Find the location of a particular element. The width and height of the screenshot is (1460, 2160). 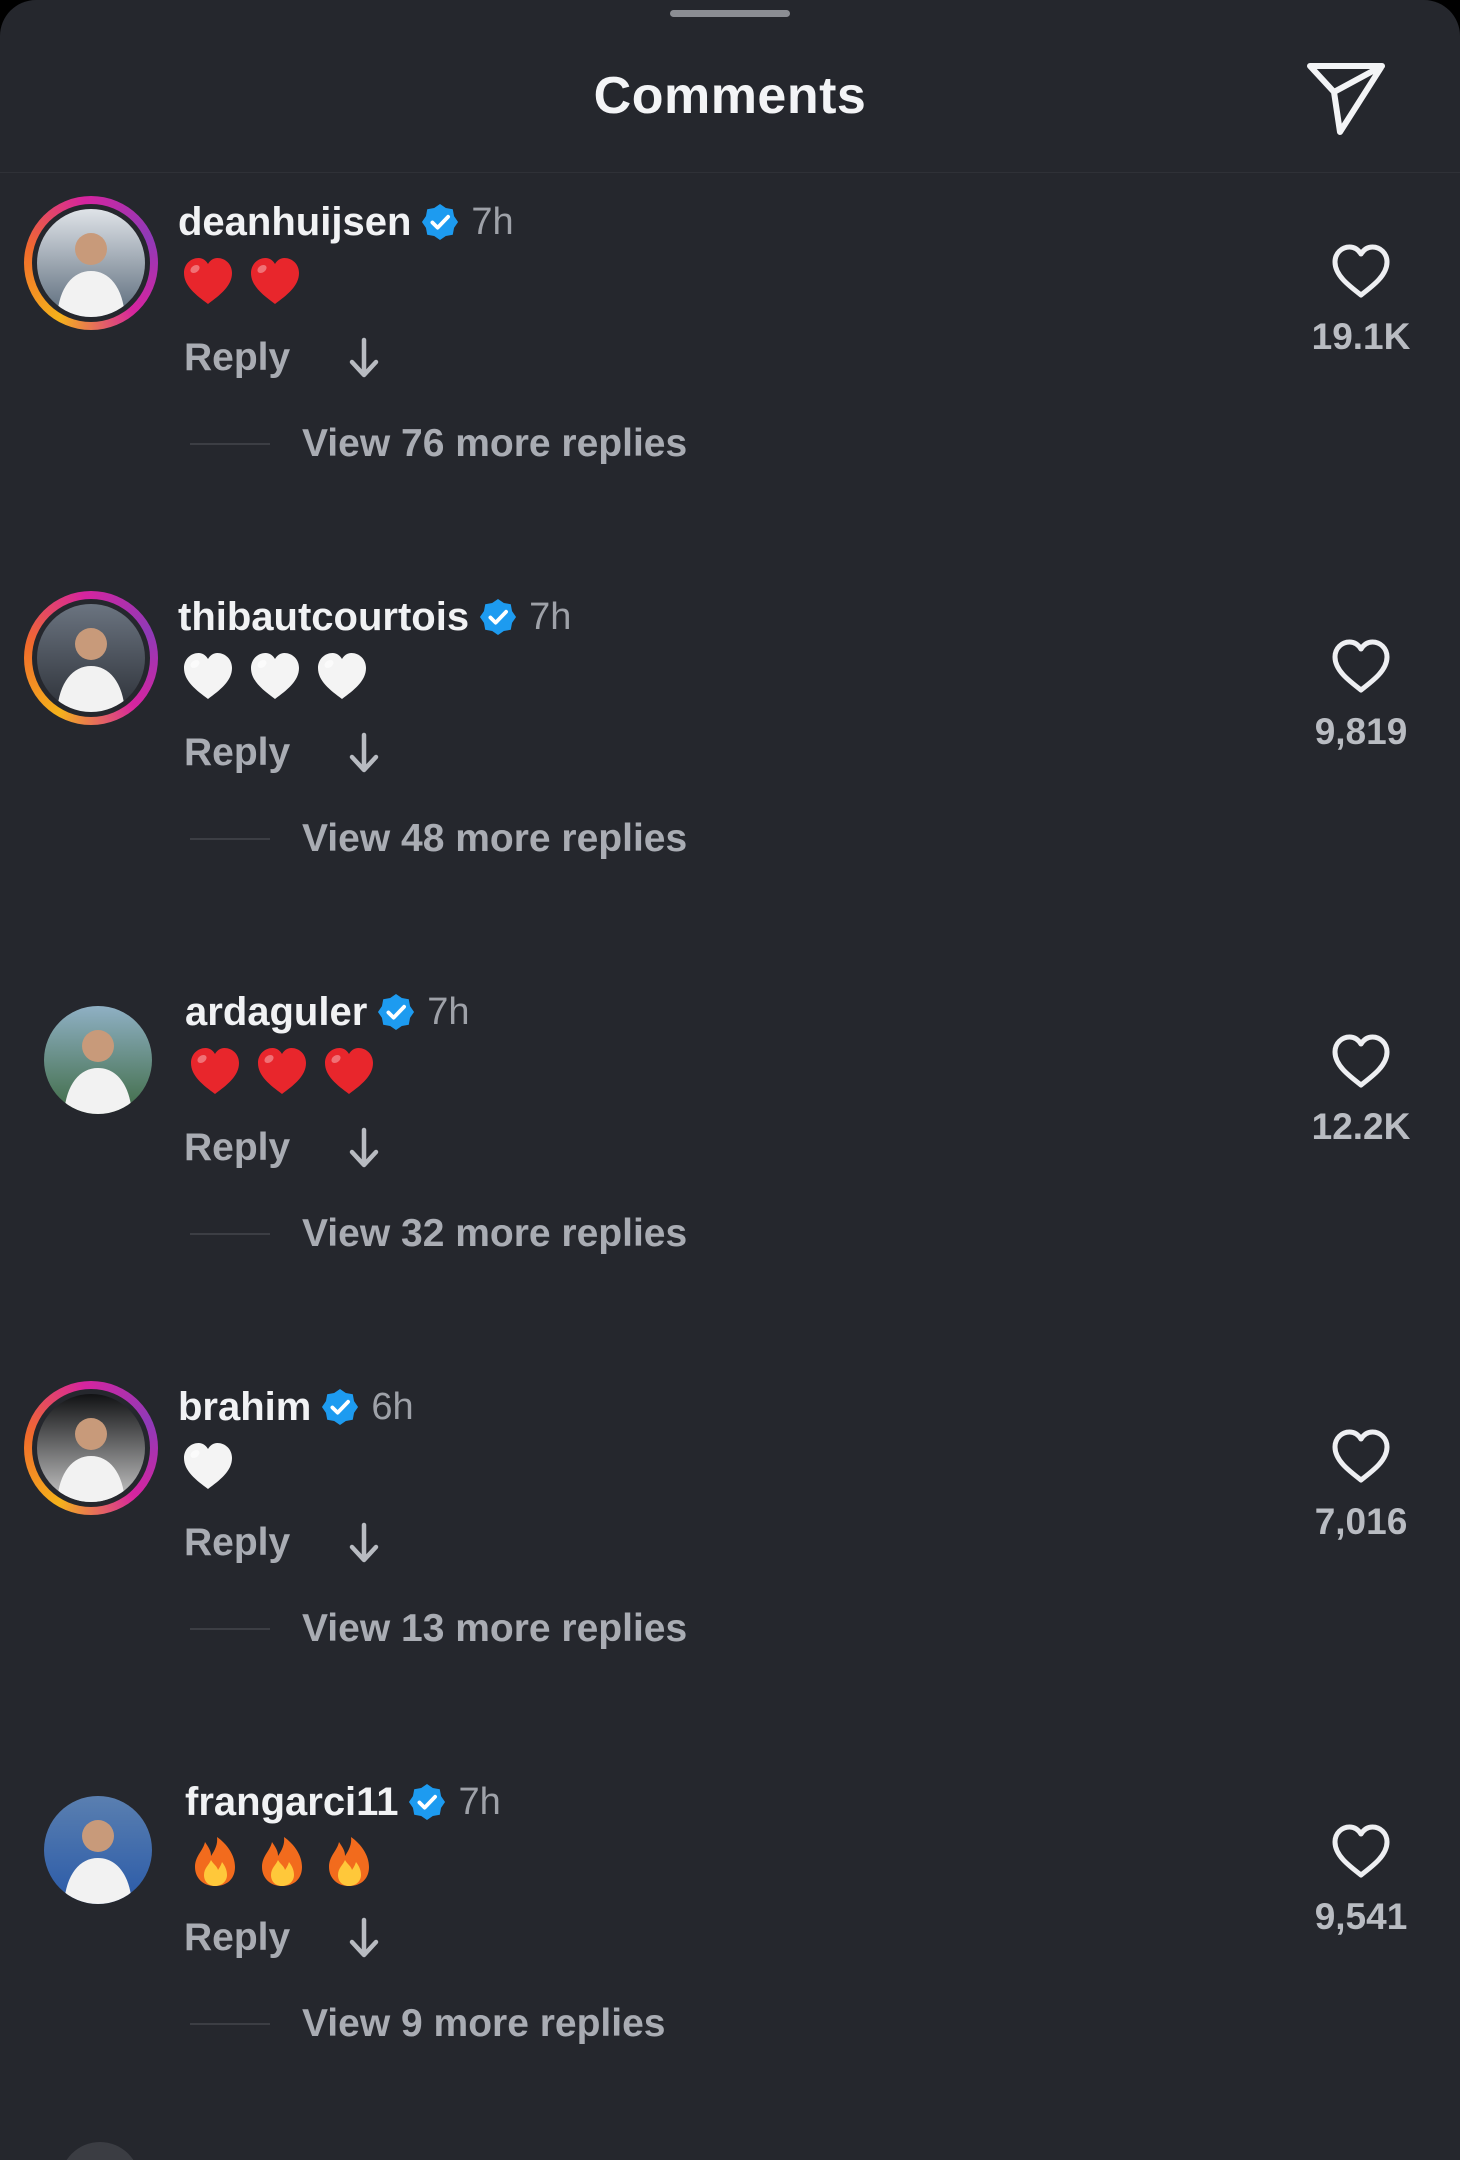

comment-meta: thibautcourtois 7h is located at coordinates (374, 617).